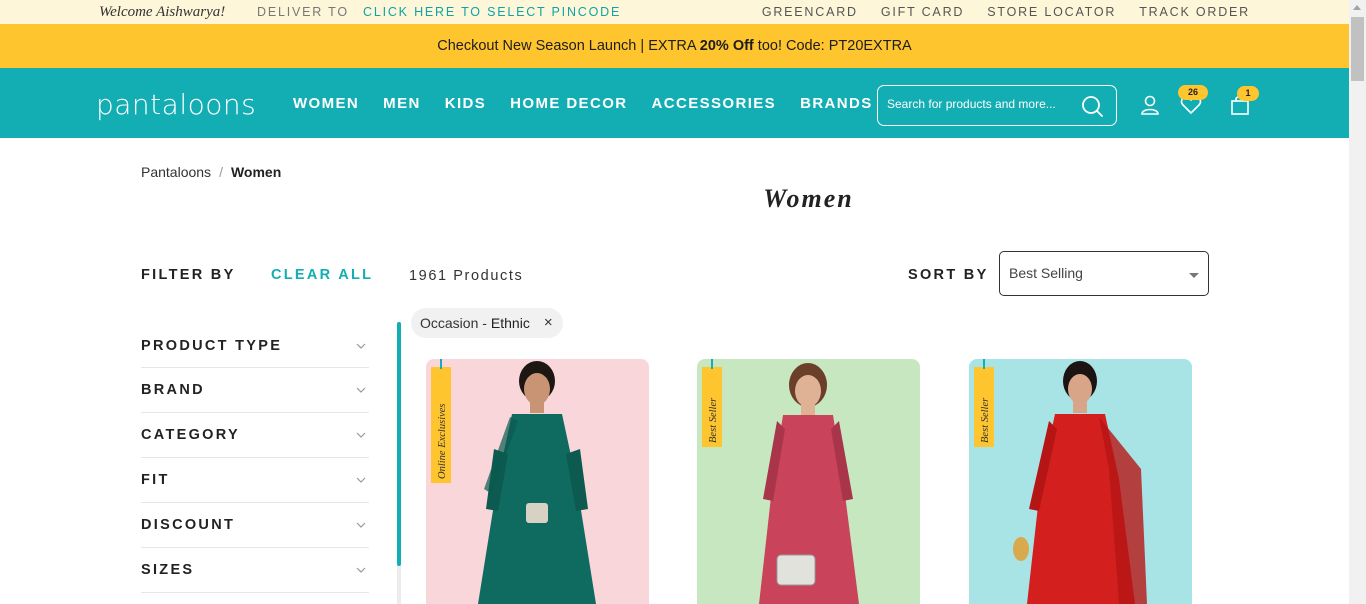  I want to click on filter-fit: FIT, so click(255, 480).